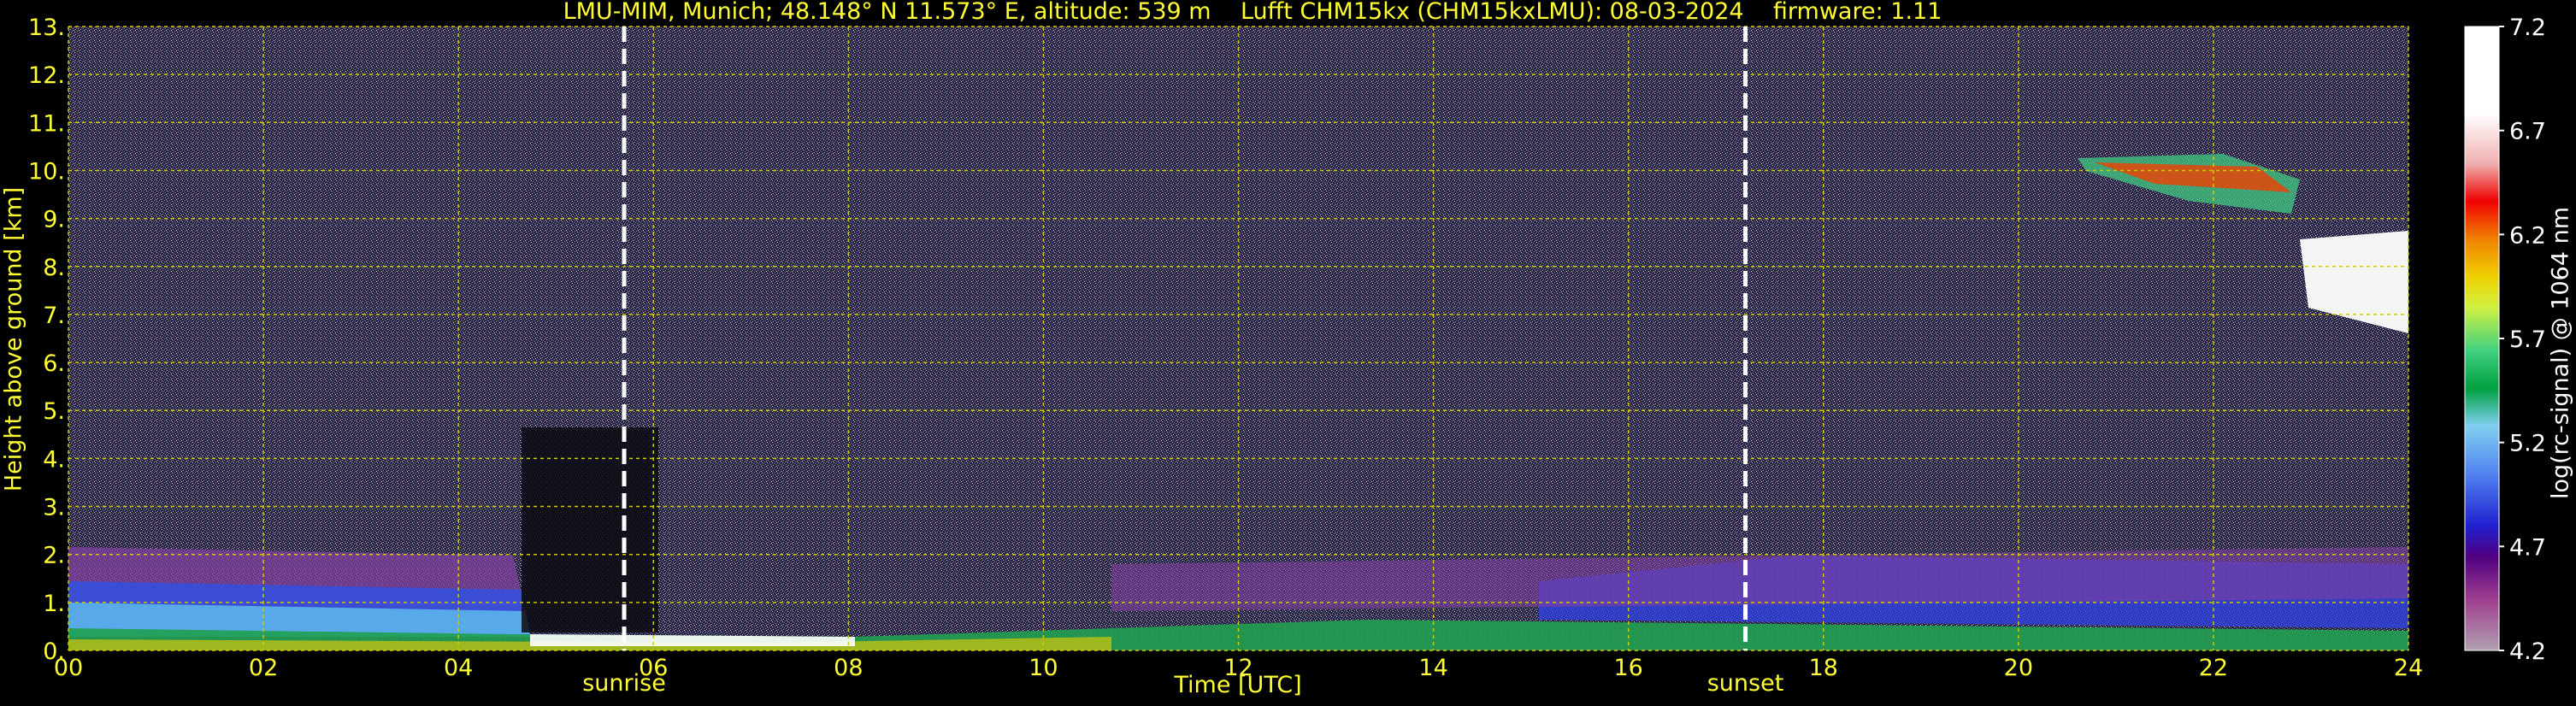 The image size is (2576, 706). Describe the element at coordinates (46, 340) in the screenshot. I see `y-tick-labels: 0.1.2.3.4.5.6.7.8.9.10.11.12.13.` at that location.